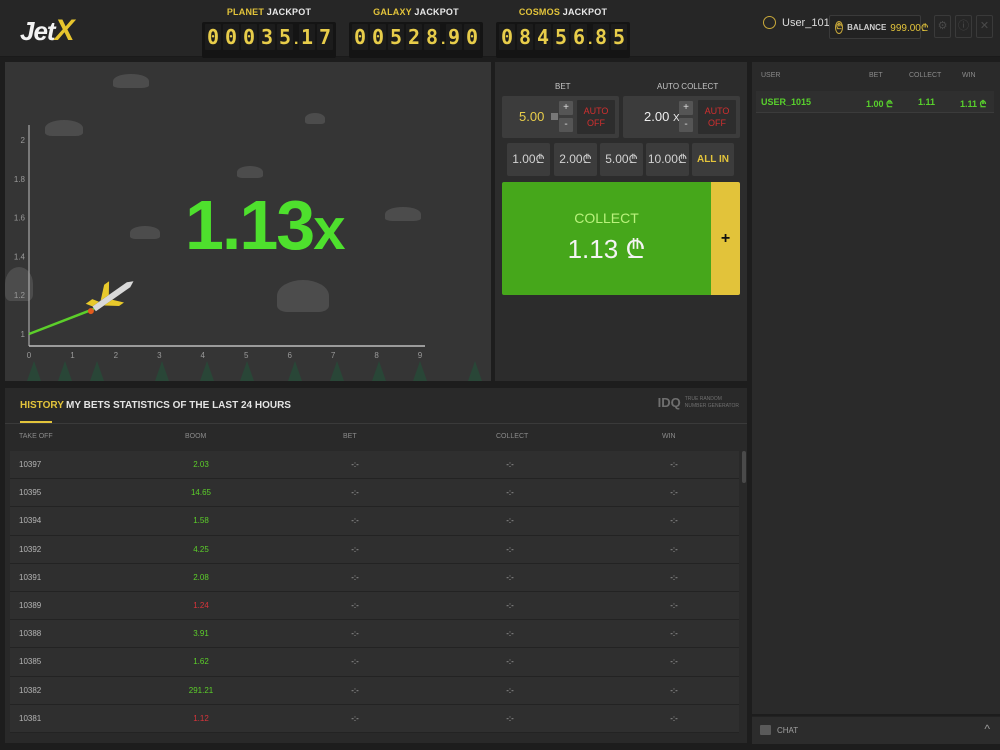 This screenshot has width=1000, height=750. Describe the element at coordinates (250, 225) in the screenshot. I see `multiplier-value: 1.13` at that location.